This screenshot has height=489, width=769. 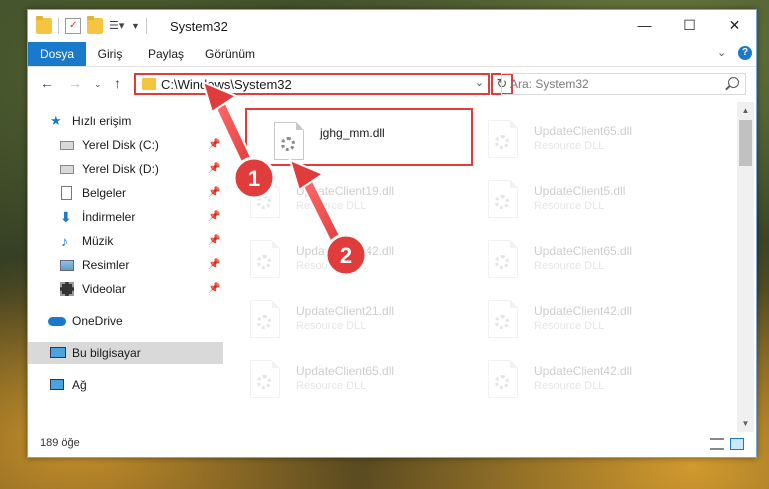 I want to click on scrollbar-thumb, so click(x=745, y=143).